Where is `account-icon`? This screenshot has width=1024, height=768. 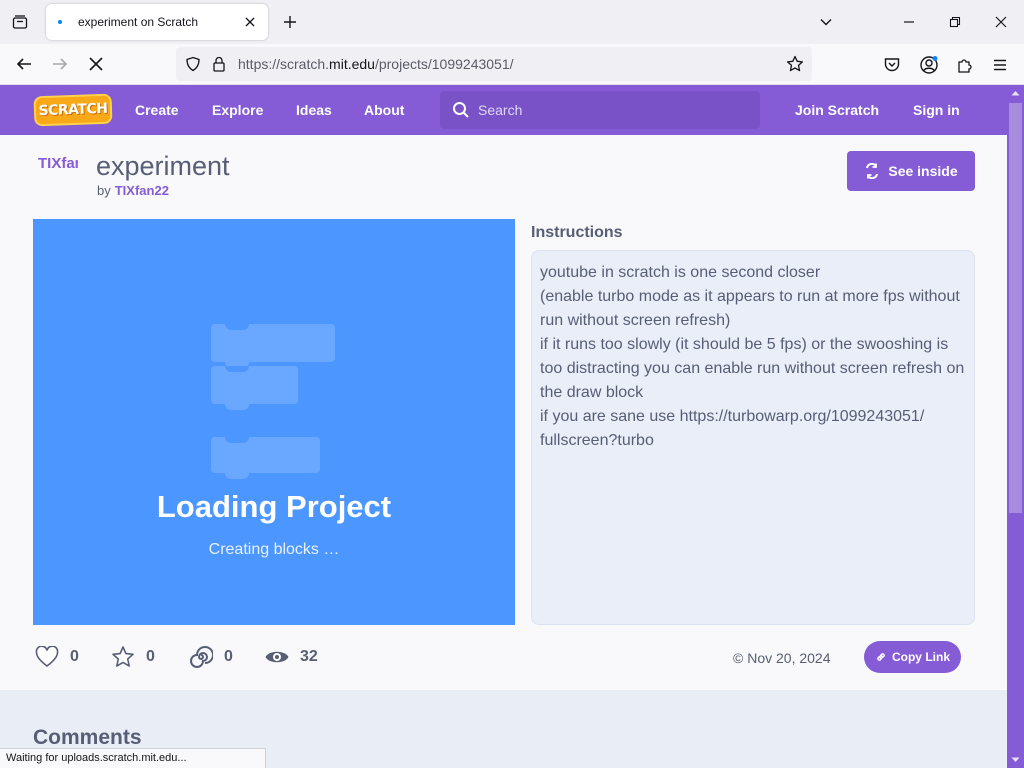
account-icon is located at coordinates (929, 65).